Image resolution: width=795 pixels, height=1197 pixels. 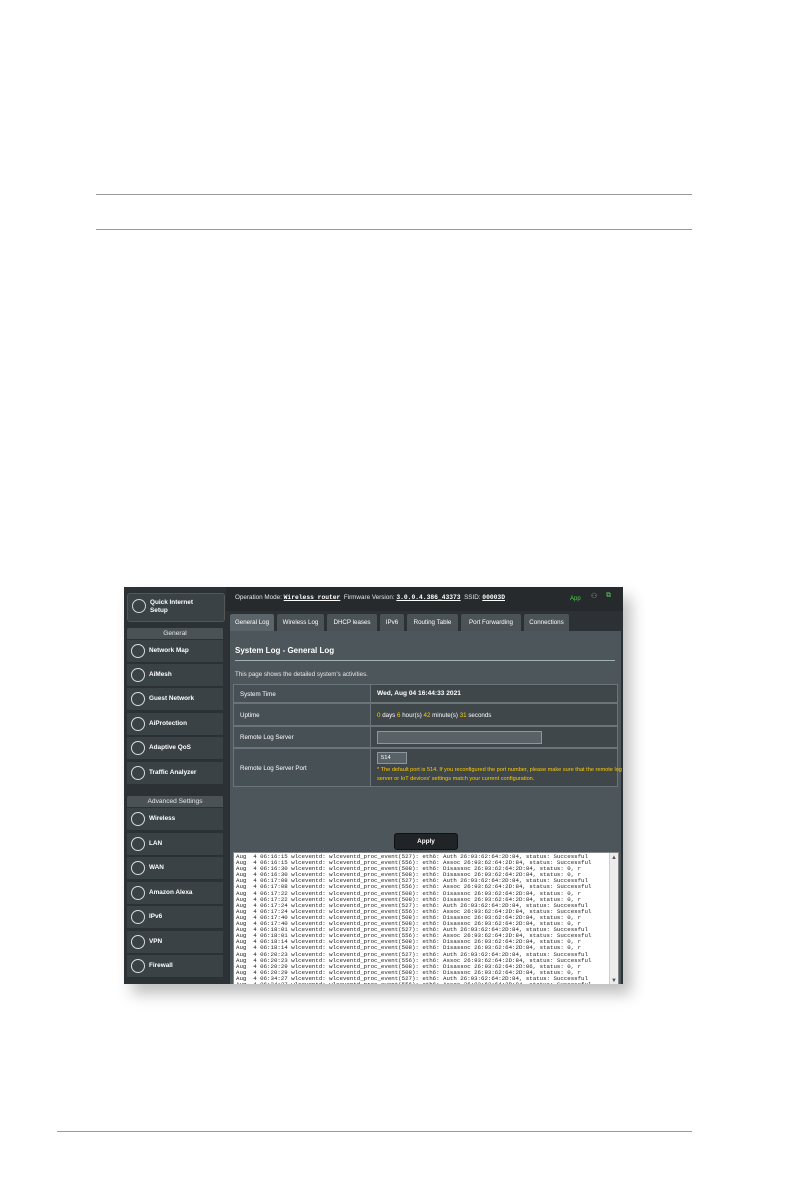 I want to click on alexa-icon, so click(x=138, y=893).